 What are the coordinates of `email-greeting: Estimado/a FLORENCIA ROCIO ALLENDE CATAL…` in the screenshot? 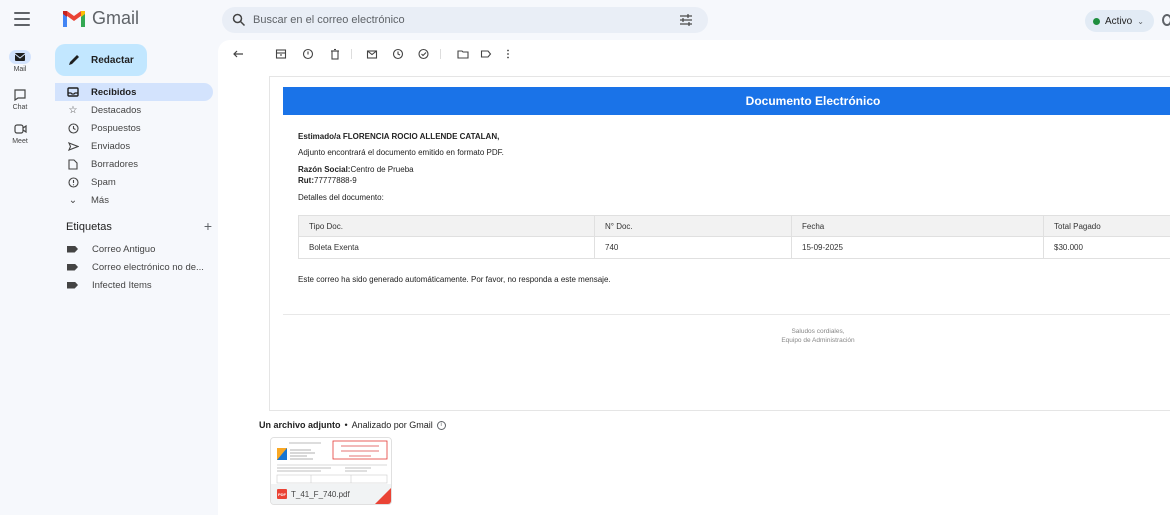 It's located at (399, 136).